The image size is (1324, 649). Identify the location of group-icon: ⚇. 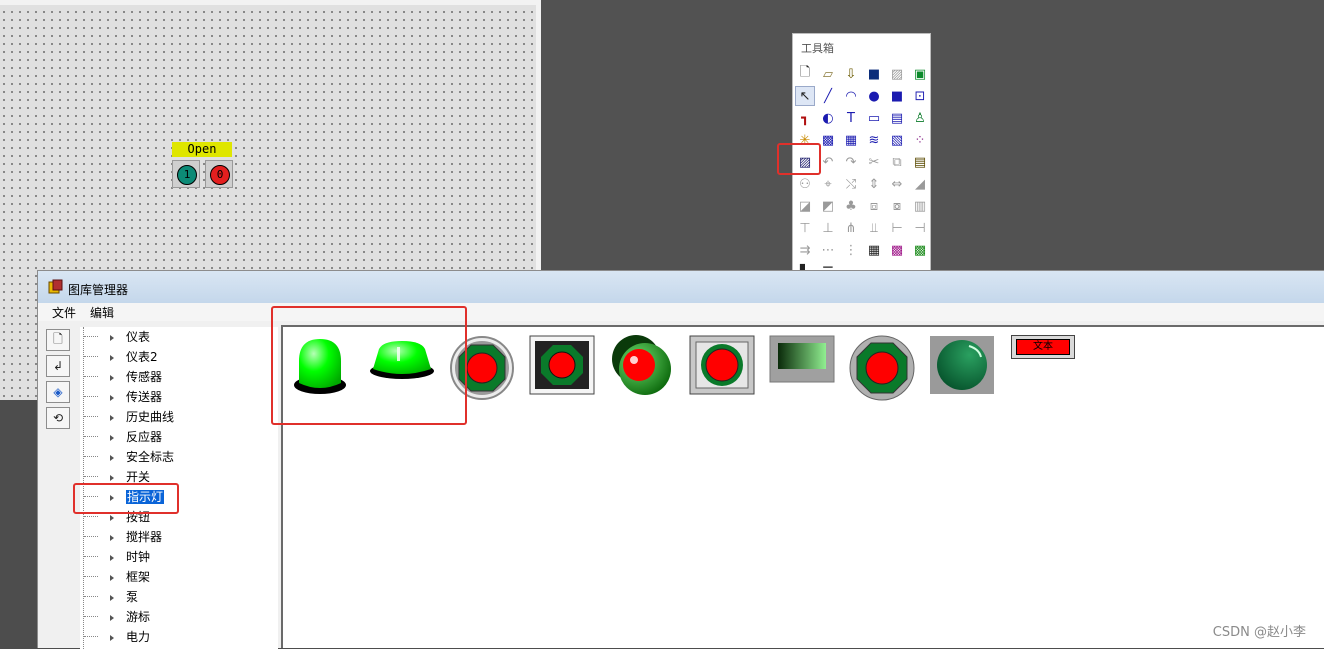
(805, 184).